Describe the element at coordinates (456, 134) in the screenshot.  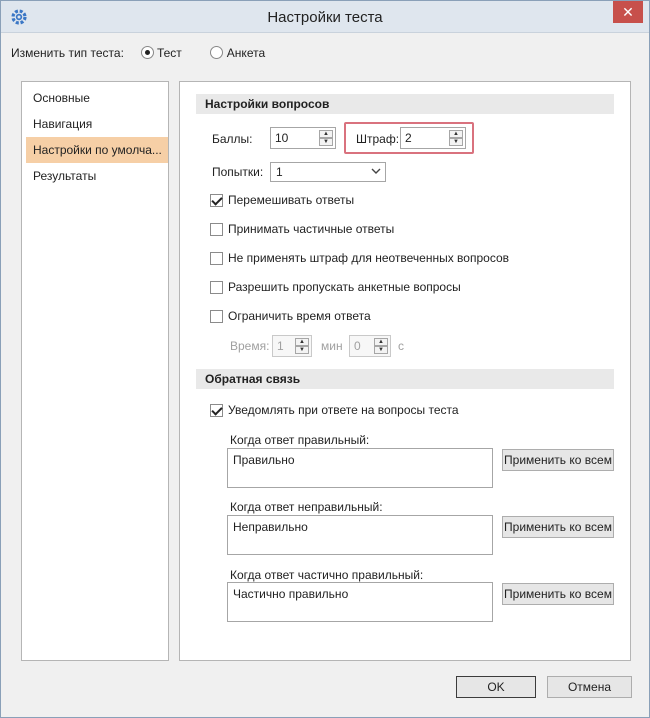
I see `penalty-up-arrow-icon: ▲` at that location.